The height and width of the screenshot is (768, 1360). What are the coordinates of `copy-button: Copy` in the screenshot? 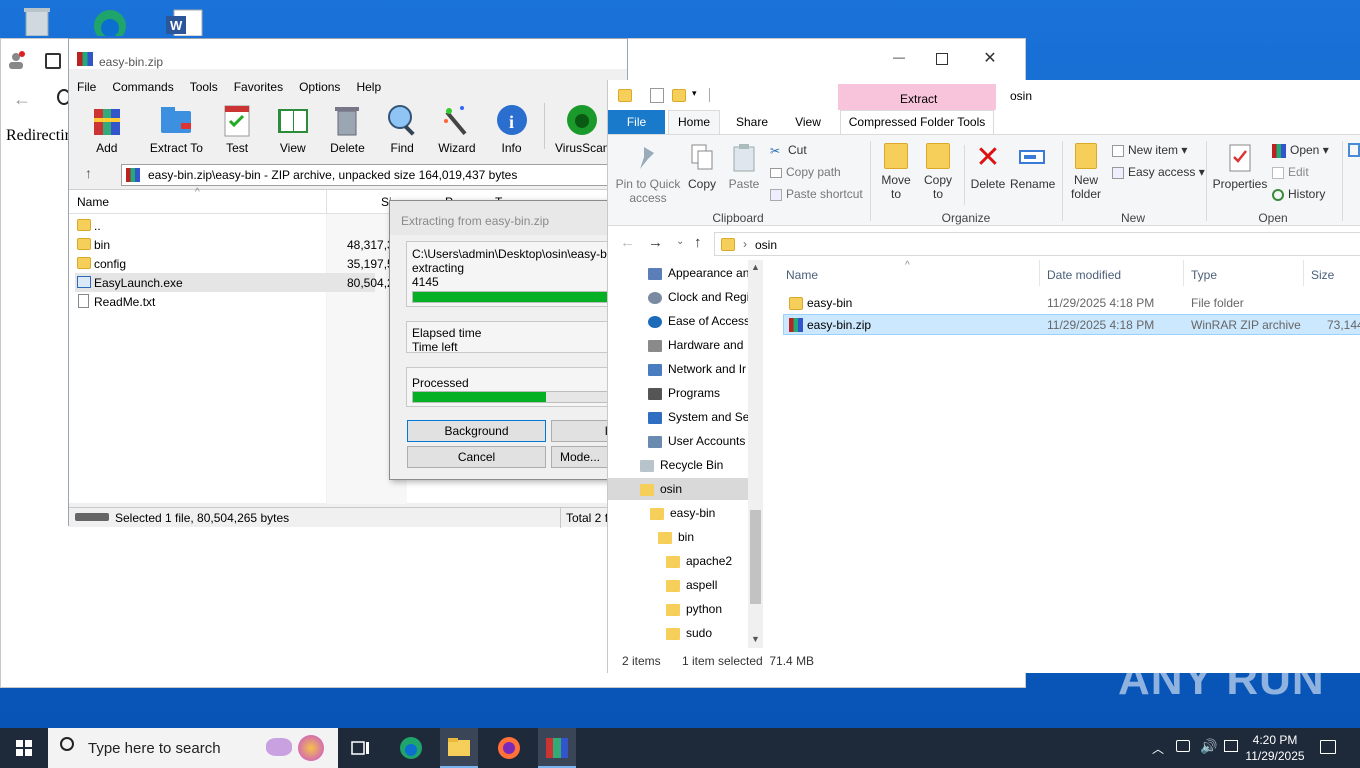 It's located at (702, 167).